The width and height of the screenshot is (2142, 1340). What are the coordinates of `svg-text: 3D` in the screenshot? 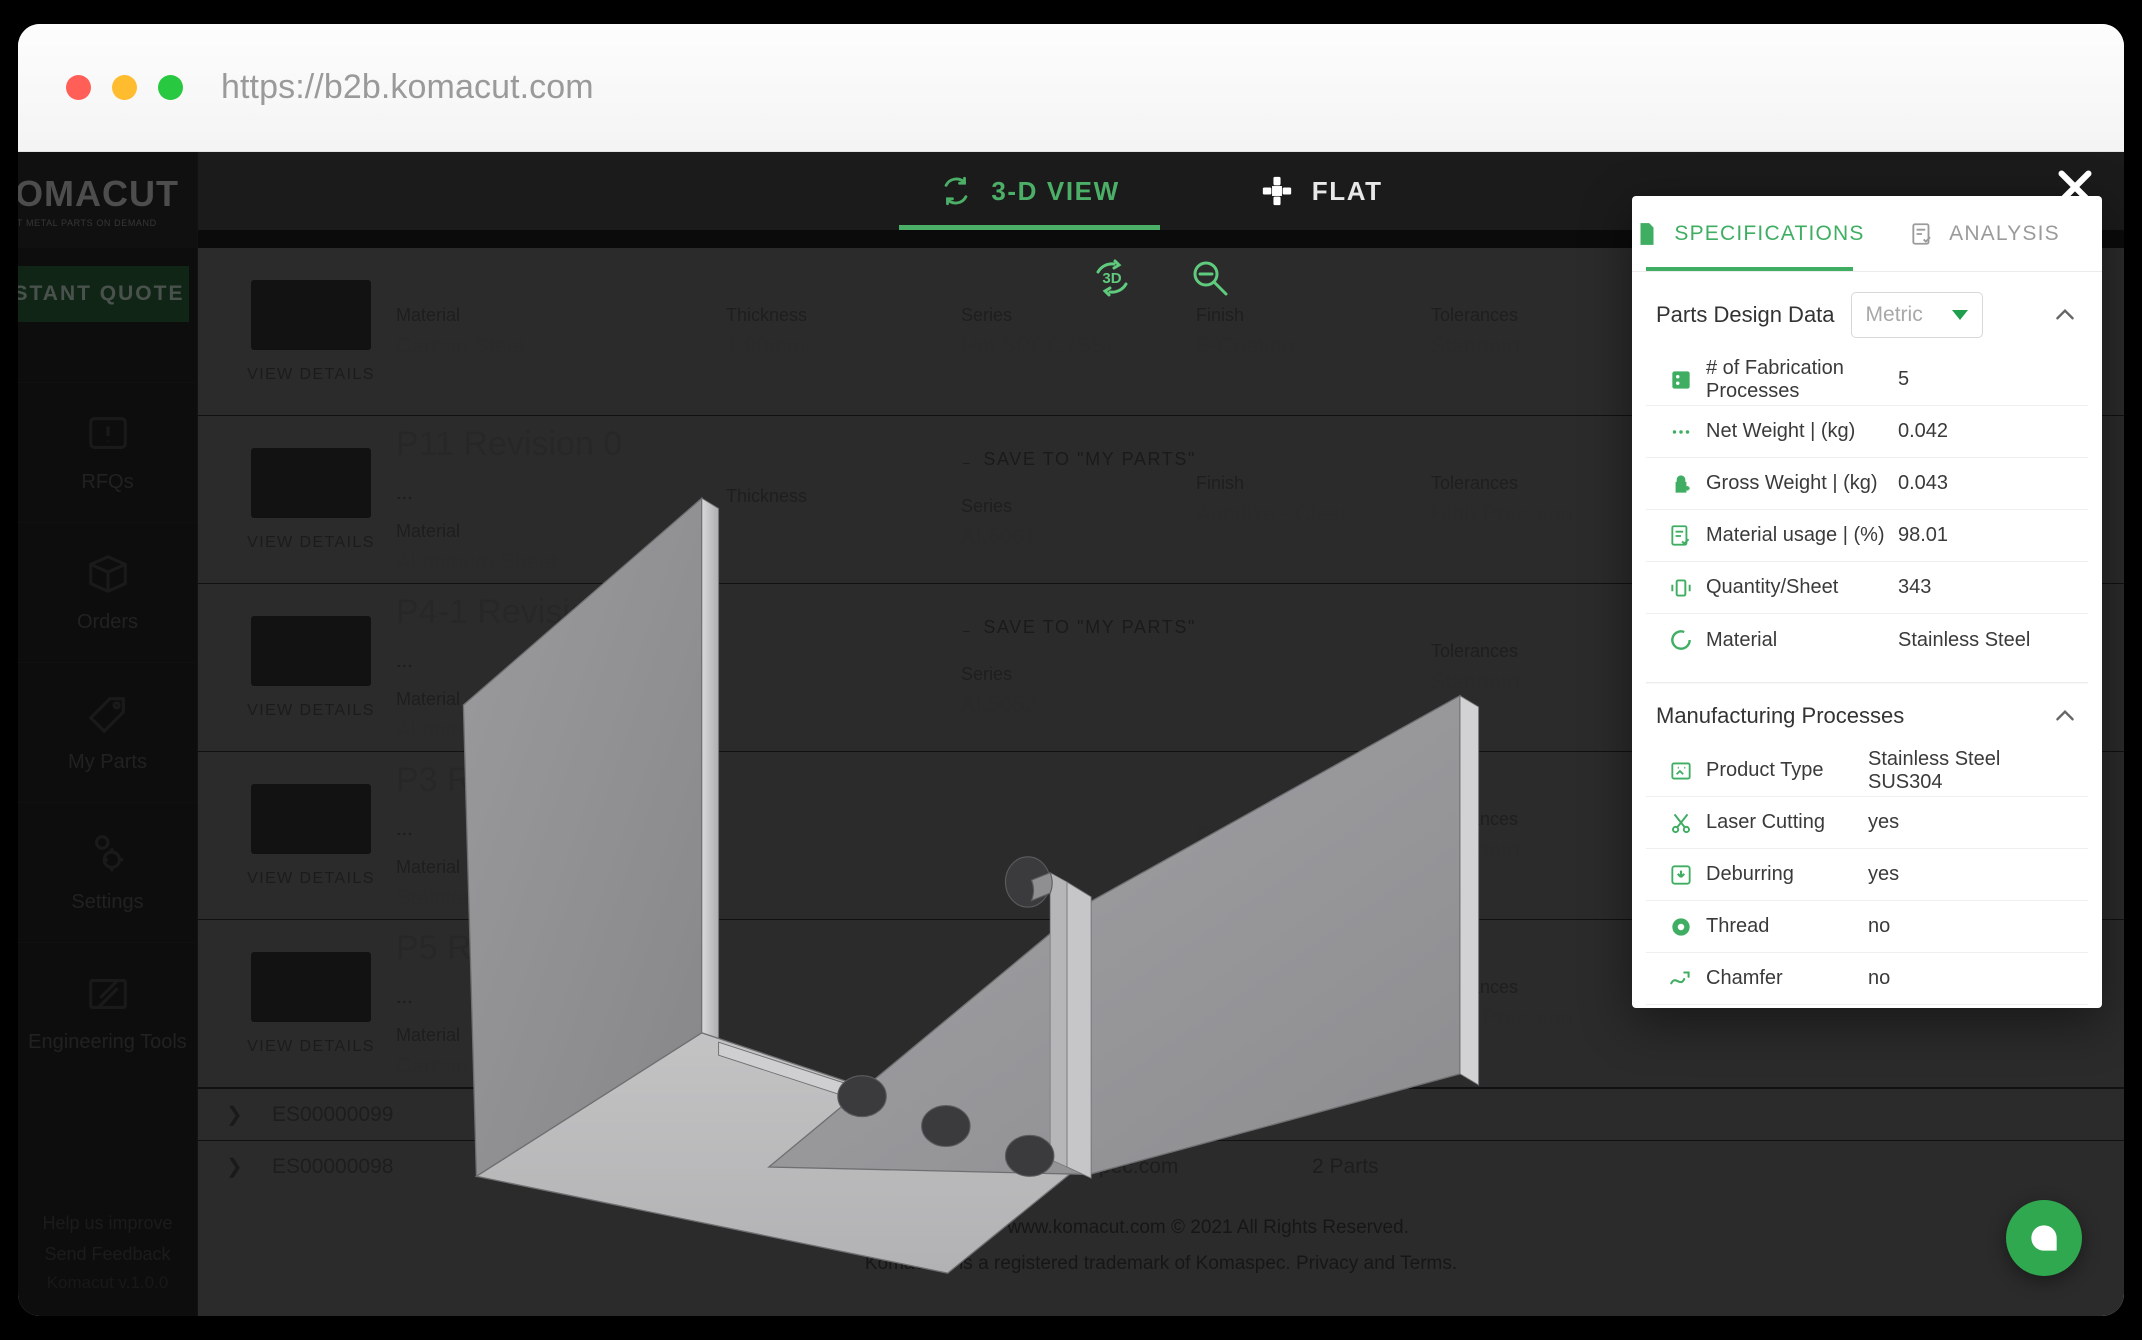 It's located at (1111, 278).